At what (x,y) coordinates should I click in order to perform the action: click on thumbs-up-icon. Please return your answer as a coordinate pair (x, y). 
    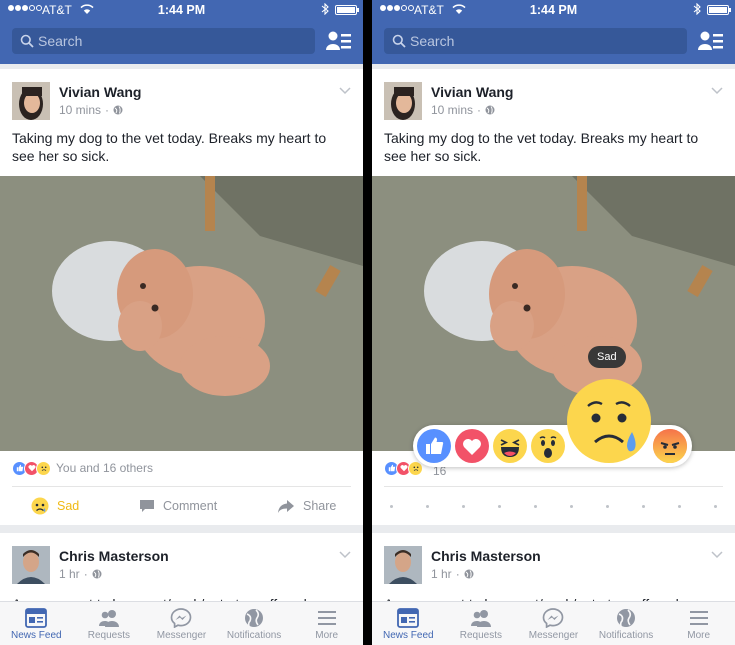
    Looking at the image, I should click on (435, 445).